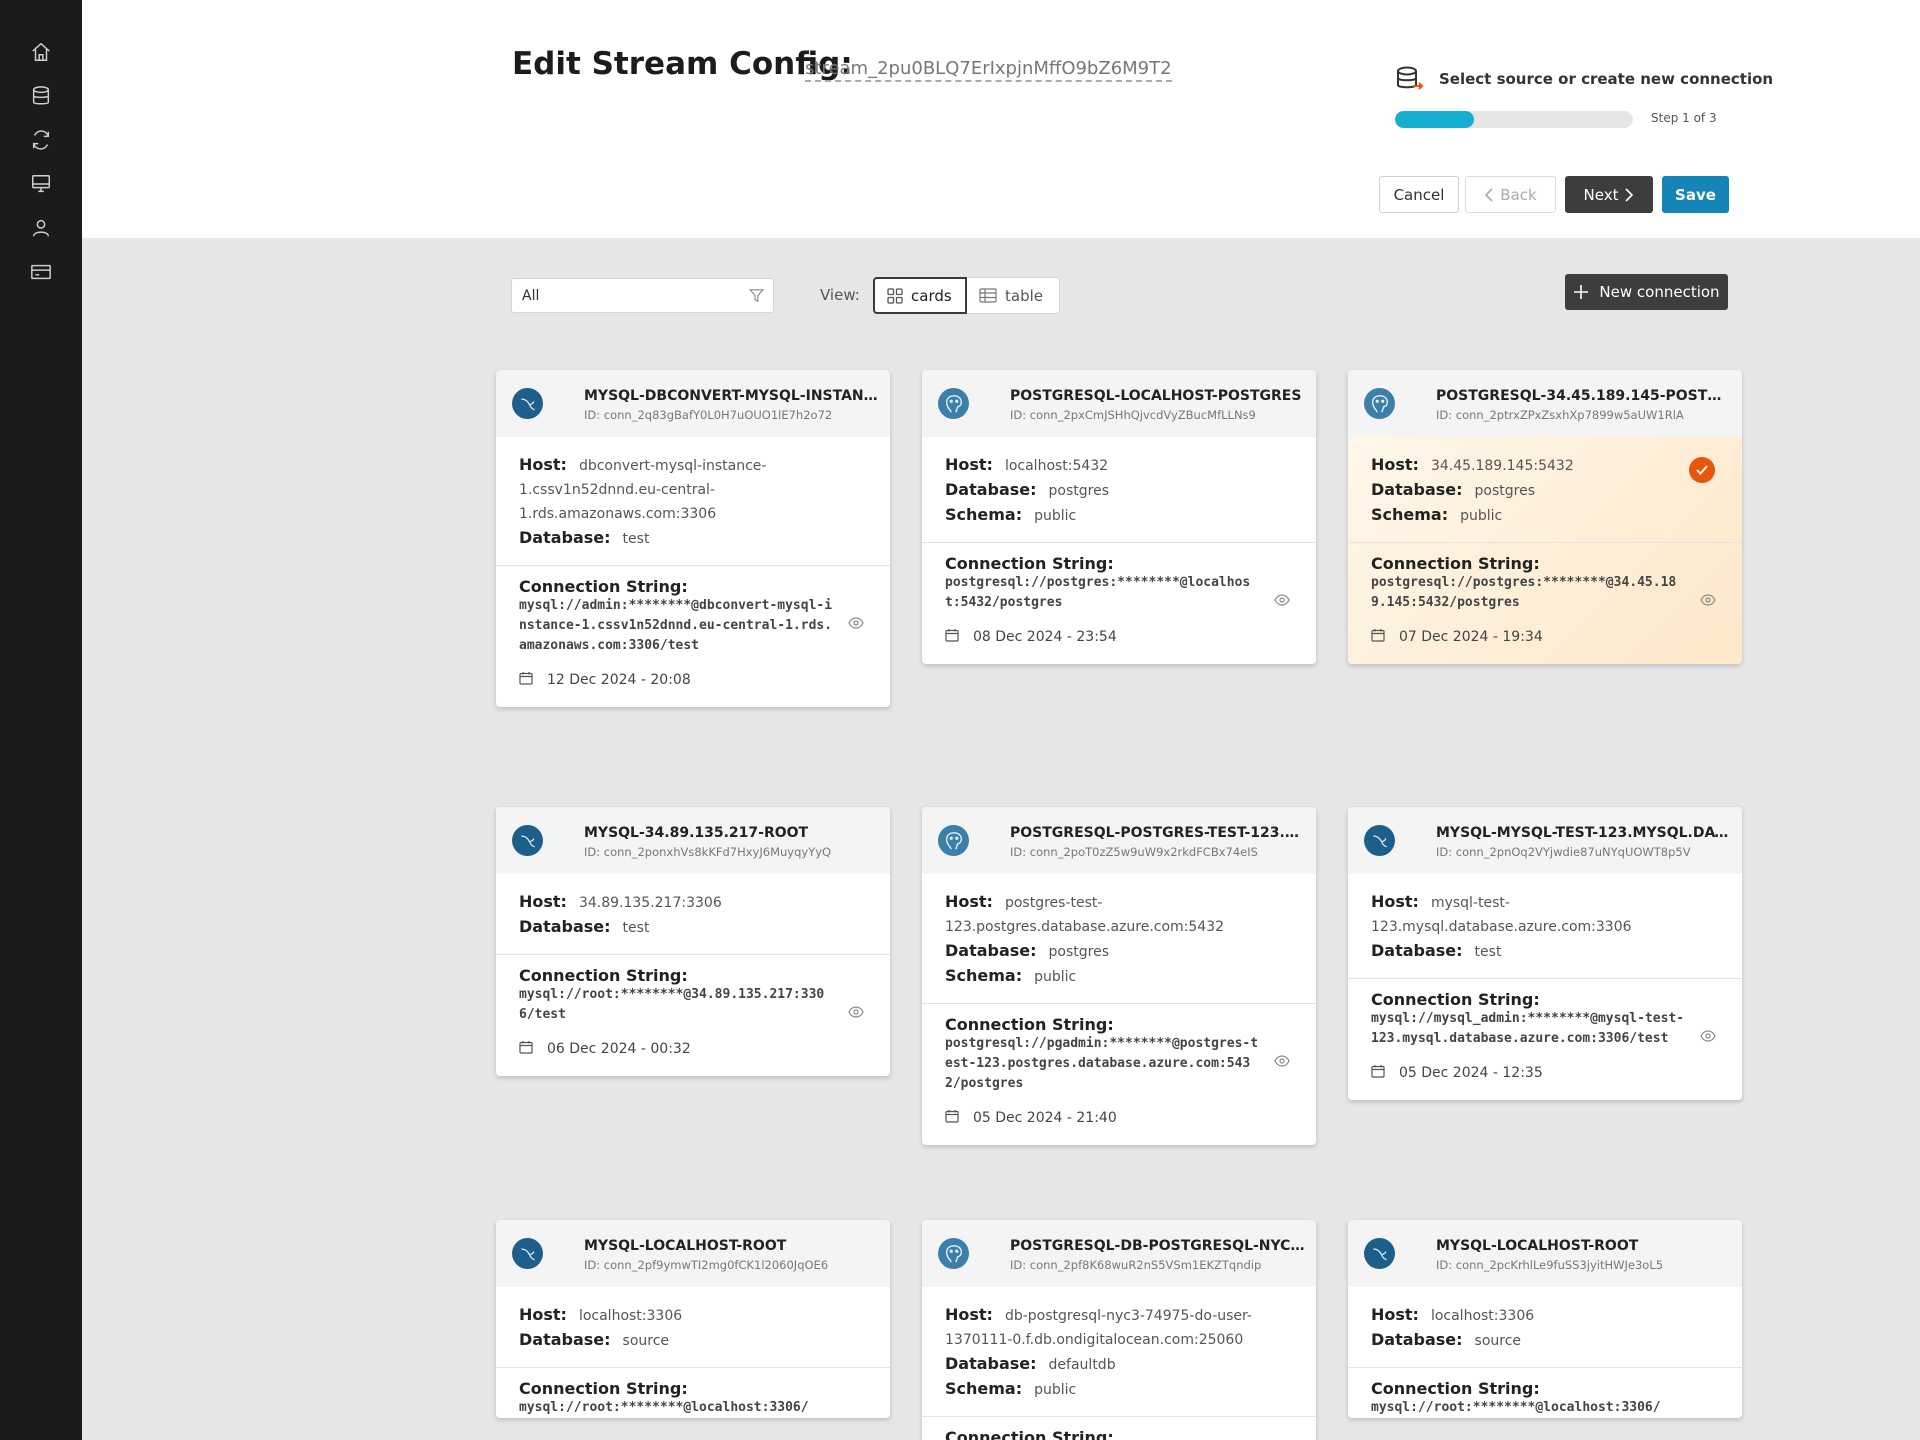 The height and width of the screenshot is (1440, 1920). I want to click on database-value: test, so click(1488, 952).